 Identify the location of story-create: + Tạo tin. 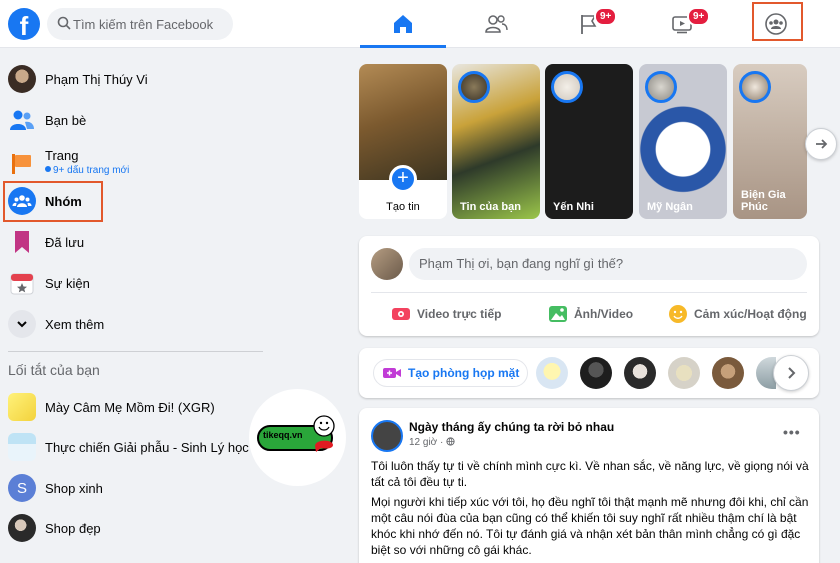
(403, 141).